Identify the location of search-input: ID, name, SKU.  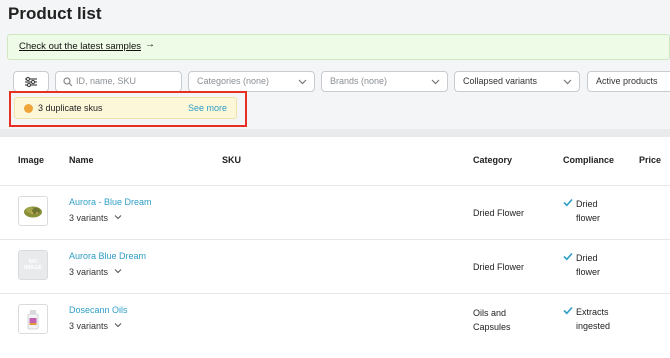
(118, 81).